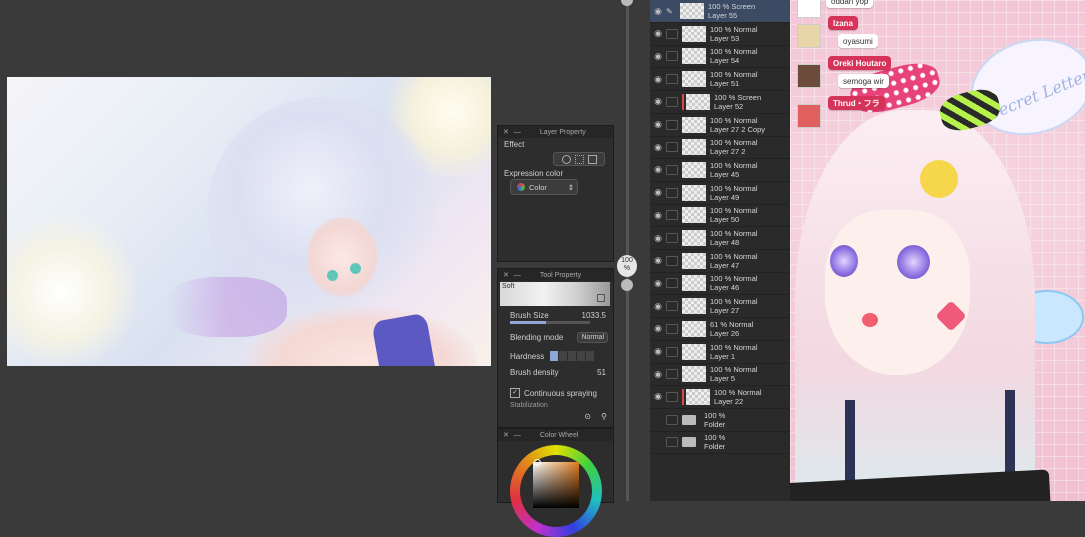  Describe the element at coordinates (720, 125) in the screenshot. I see `layer-row: ◉ 100 % Normal Layer 27 2 Copy` at that location.